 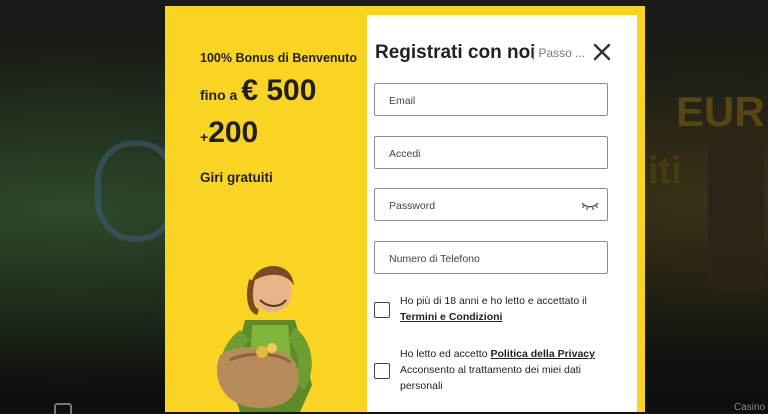 I want to click on eye-closed-icon, so click(x=590, y=205).